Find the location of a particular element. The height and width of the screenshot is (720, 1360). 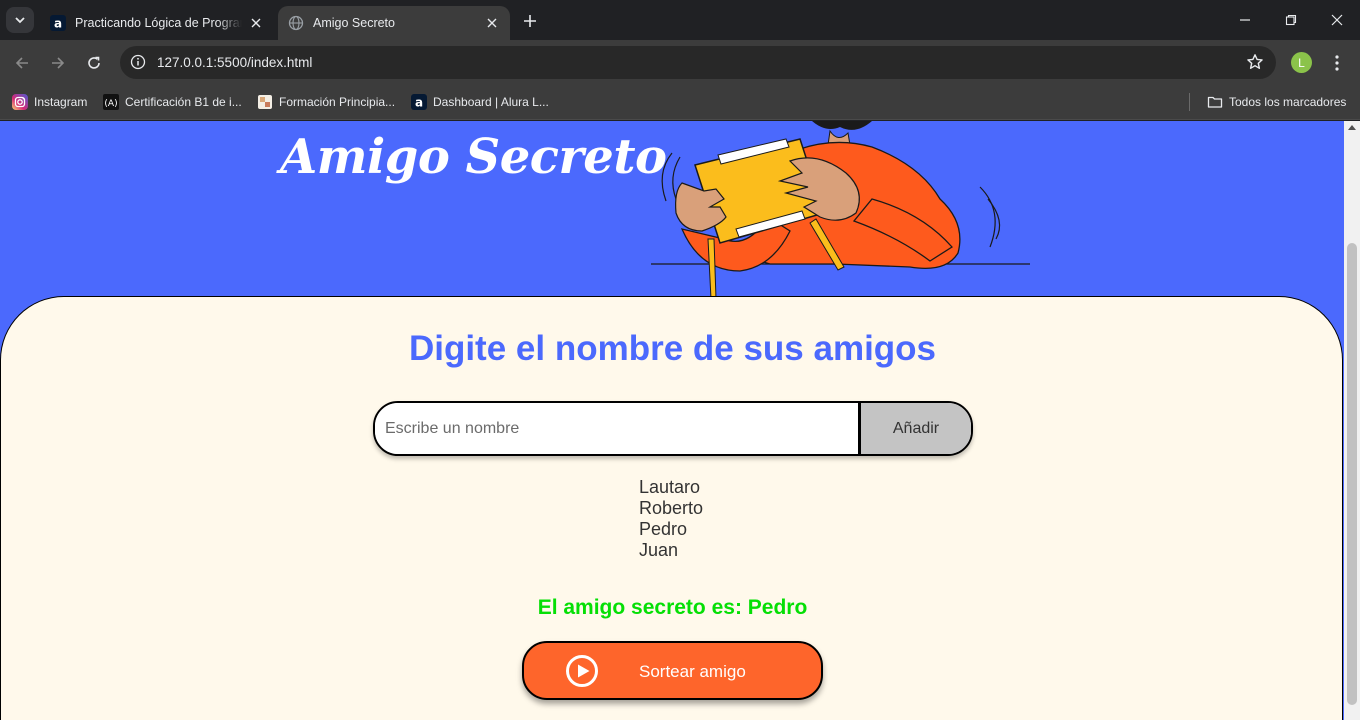

profile-avatar: L is located at coordinates (1301, 62).